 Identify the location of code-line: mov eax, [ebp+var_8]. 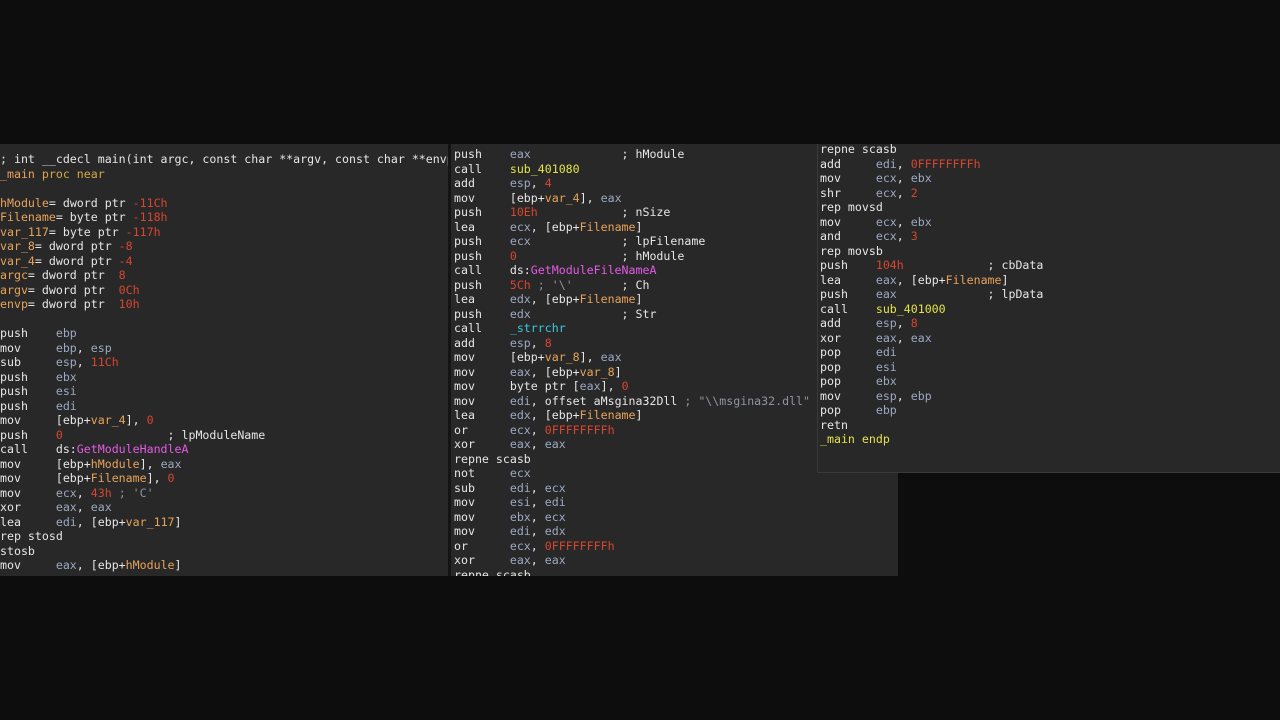
(632, 372).